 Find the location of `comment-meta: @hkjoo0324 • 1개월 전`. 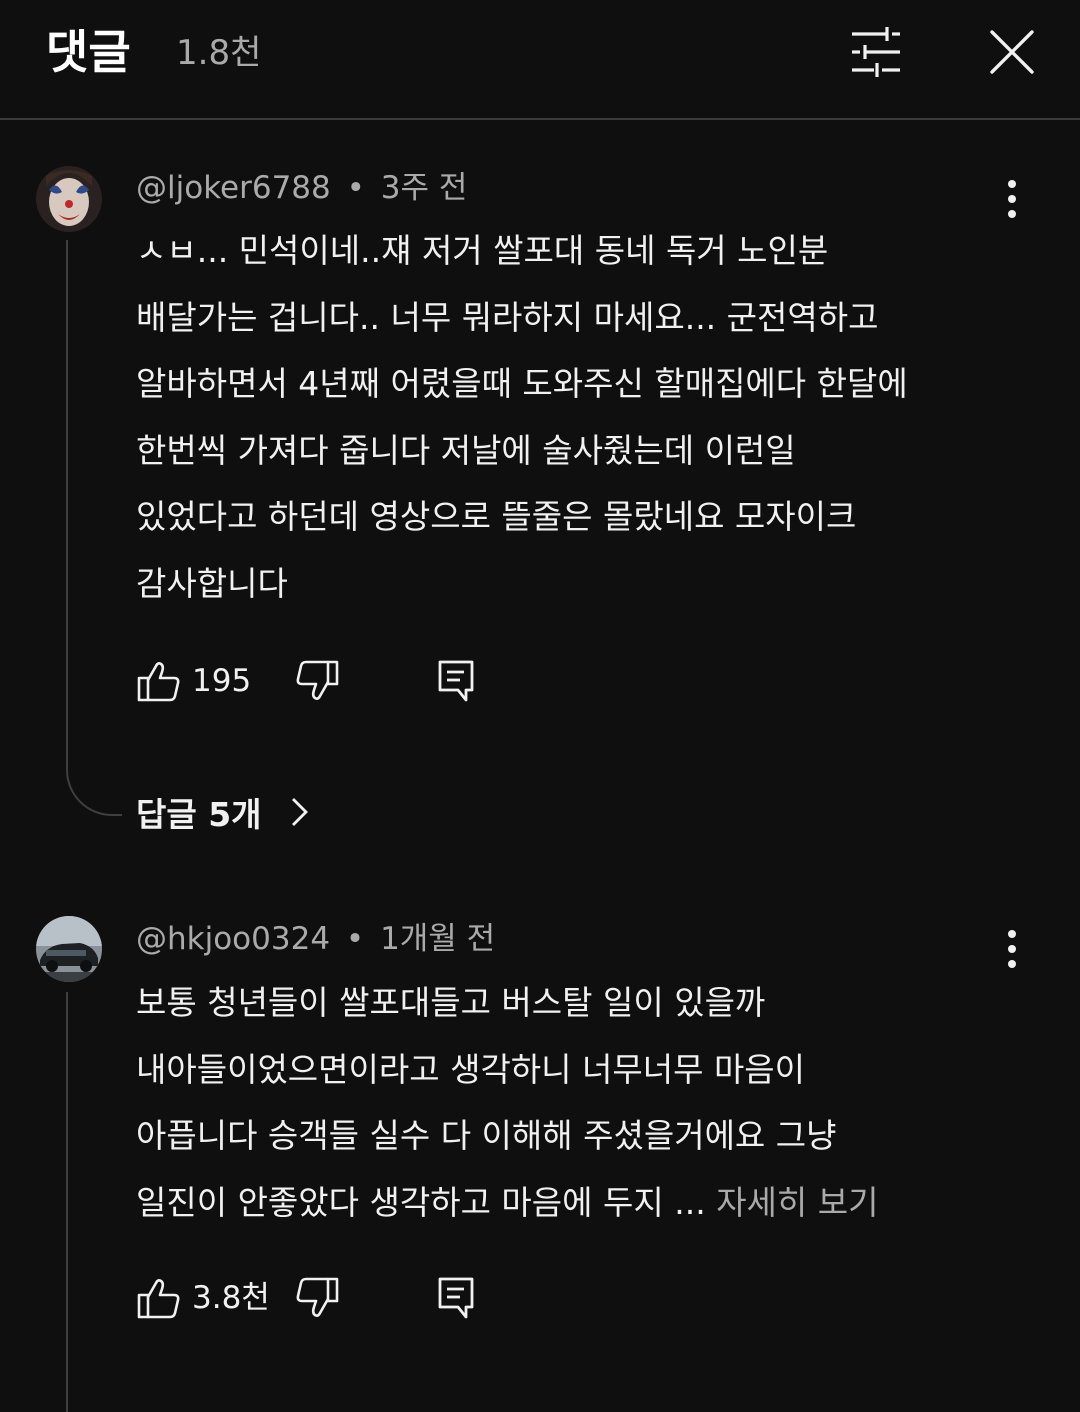

comment-meta: @hkjoo0324 • 1개월 전 is located at coordinates (315, 939).